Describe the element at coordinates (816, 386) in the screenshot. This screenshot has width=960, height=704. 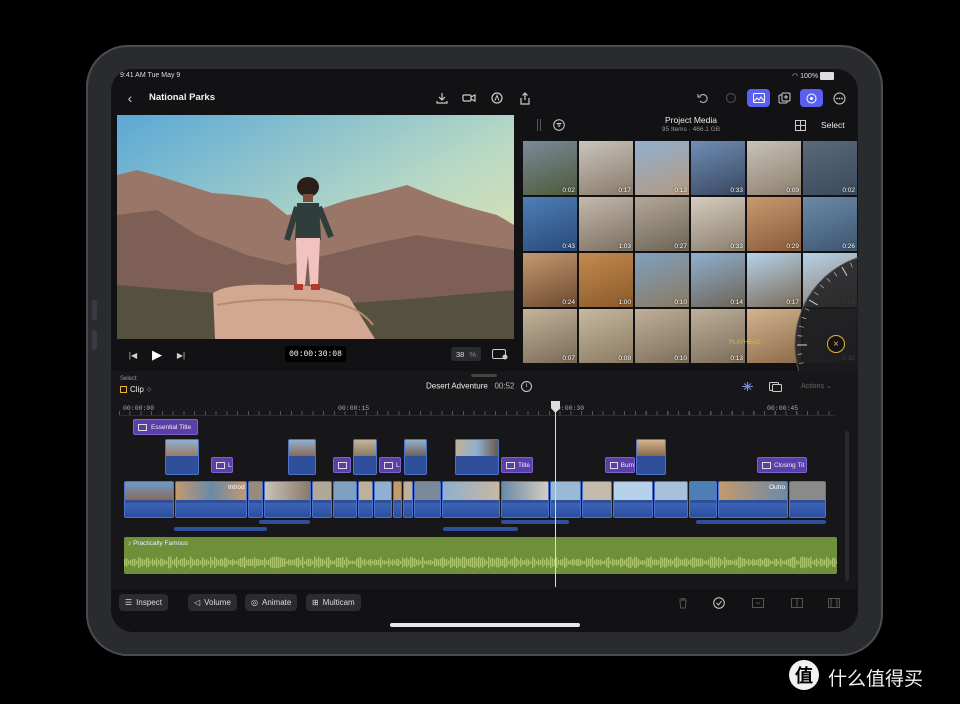
I see `actions-button: Actions ⌄` at that location.